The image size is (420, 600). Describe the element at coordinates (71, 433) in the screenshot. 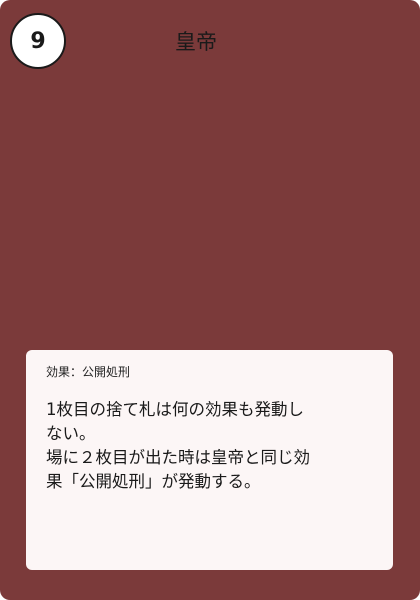

I see `effect-line: ない。` at that location.